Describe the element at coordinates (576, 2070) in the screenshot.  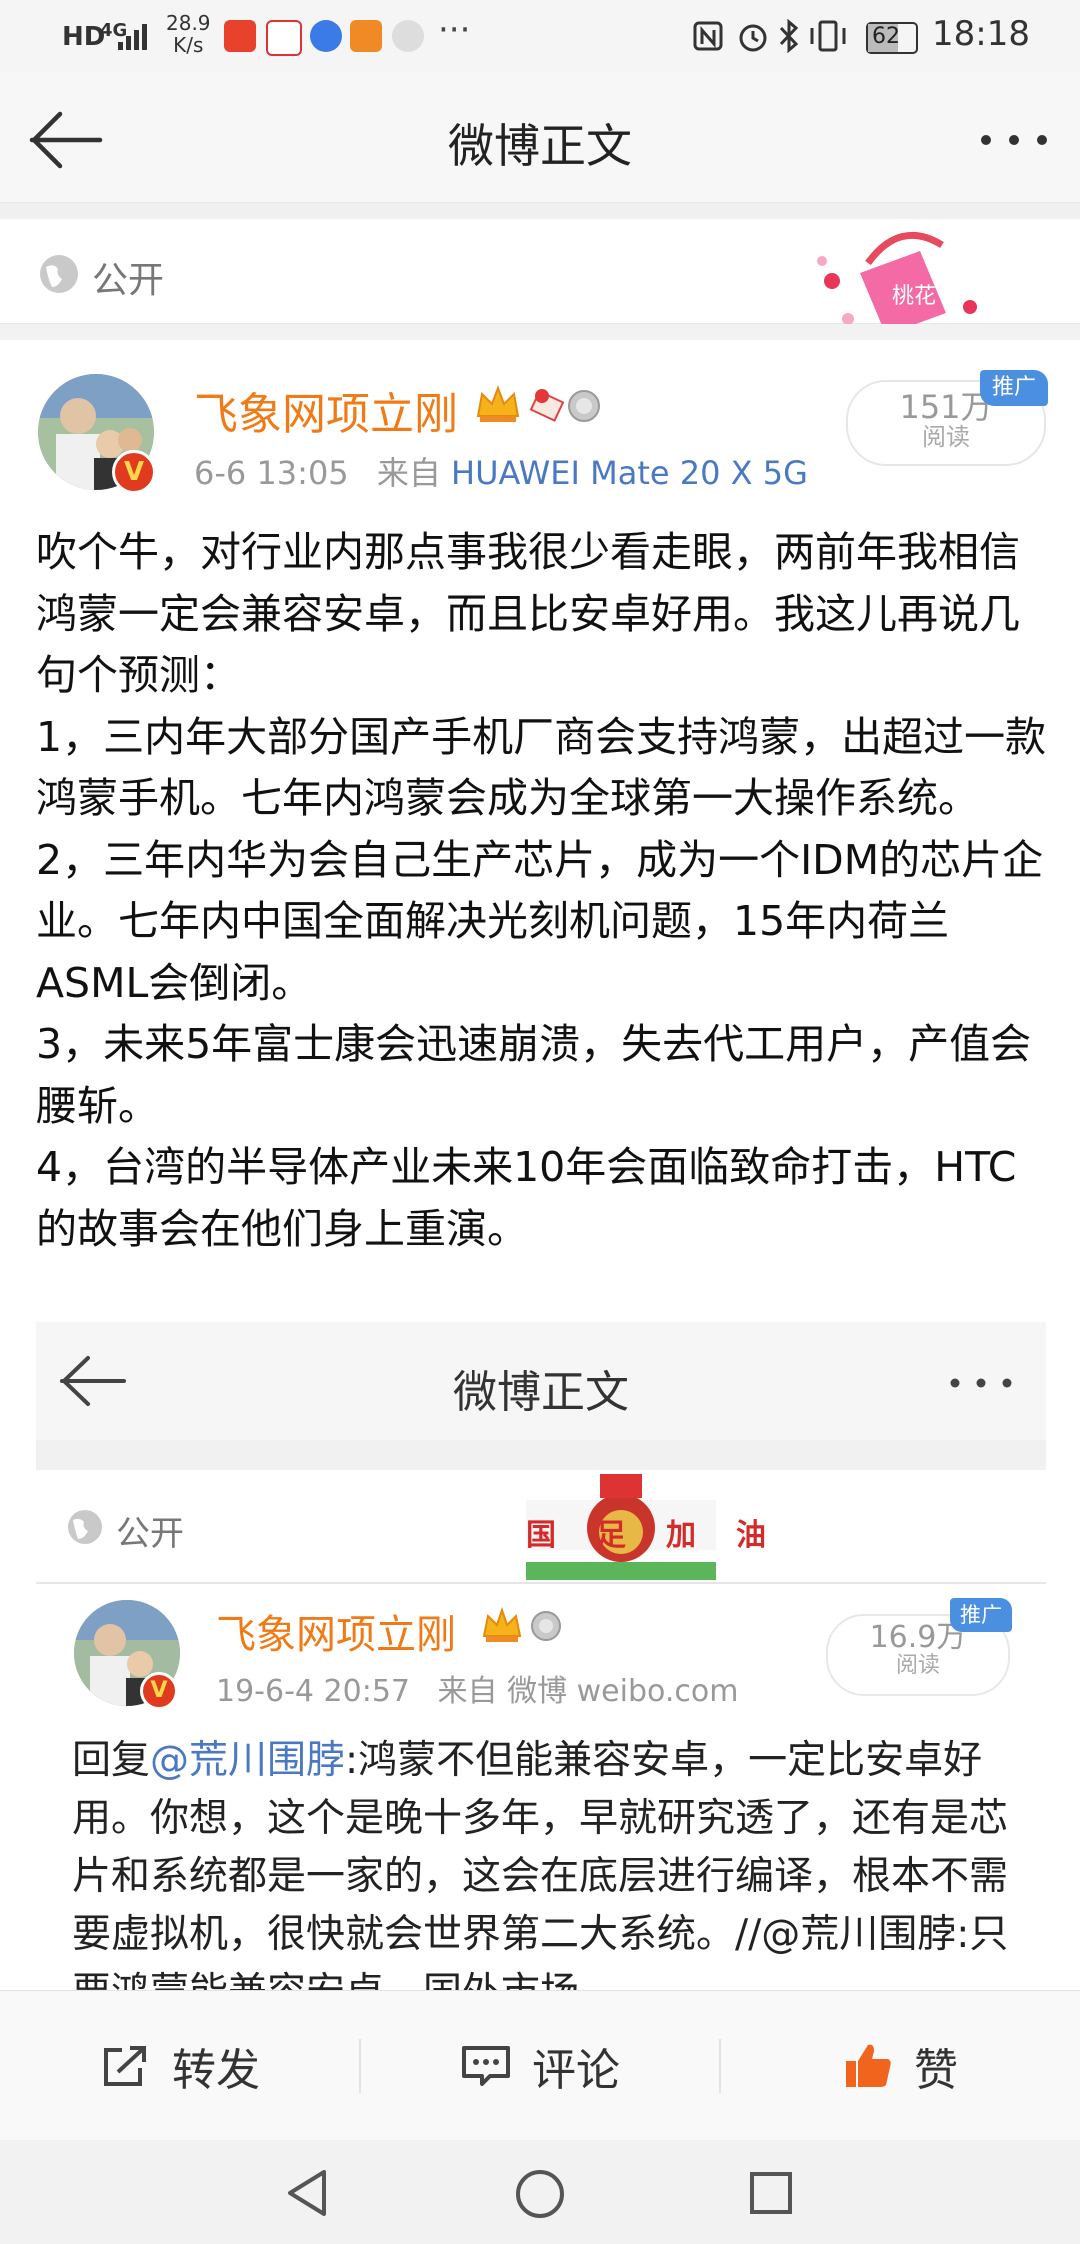
I see `comment-label: 评论` at that location.